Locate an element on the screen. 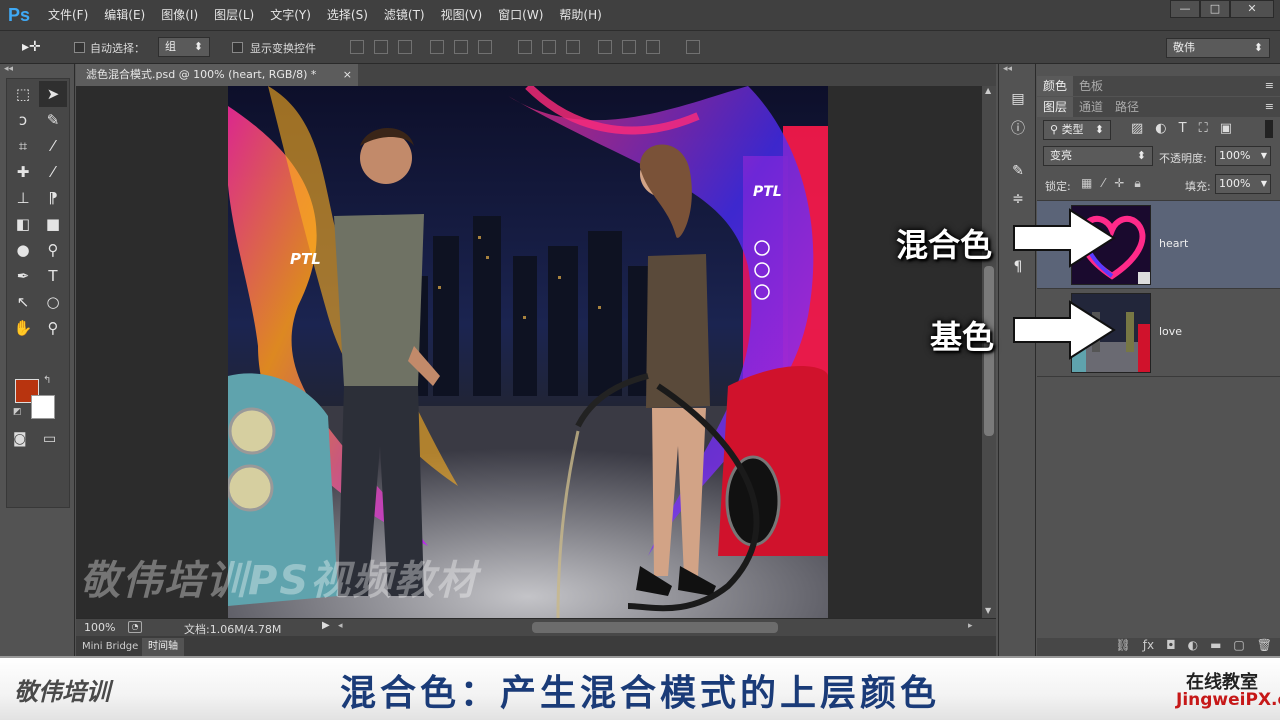 The height and width of the screenshot is (720, 1280). menu-help: 帮助(H) is located at coordinates (580, 15).